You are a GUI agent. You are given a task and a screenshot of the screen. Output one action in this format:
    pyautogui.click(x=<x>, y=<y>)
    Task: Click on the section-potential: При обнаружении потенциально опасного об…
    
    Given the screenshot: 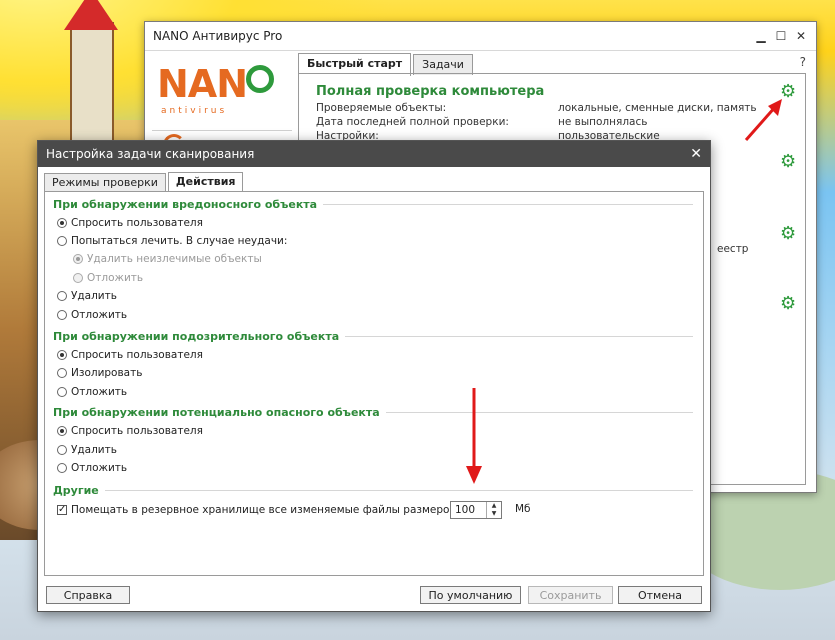 What is the action you would take?
    pyautogui.click(x=373, y=412)
    